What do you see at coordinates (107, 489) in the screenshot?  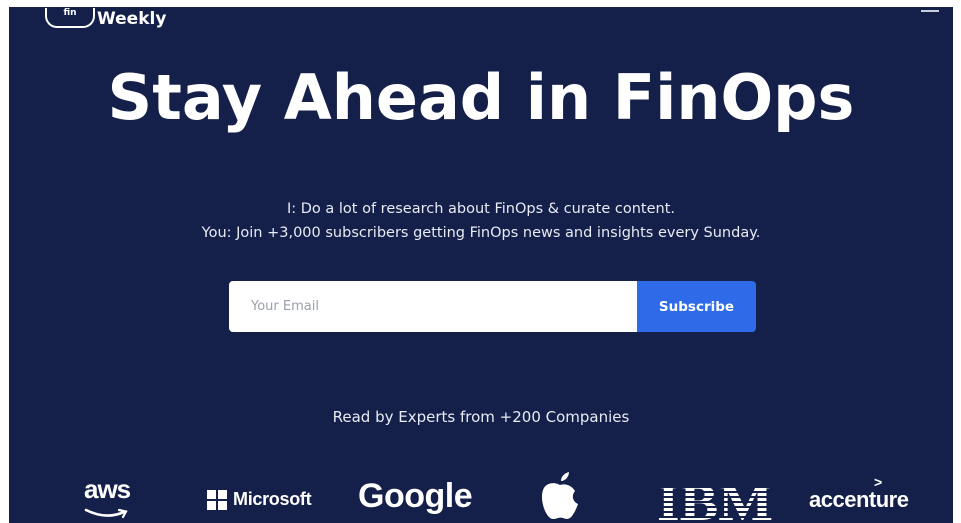 I see `aws-logo-text: aws` at bounding box center [107, 489].